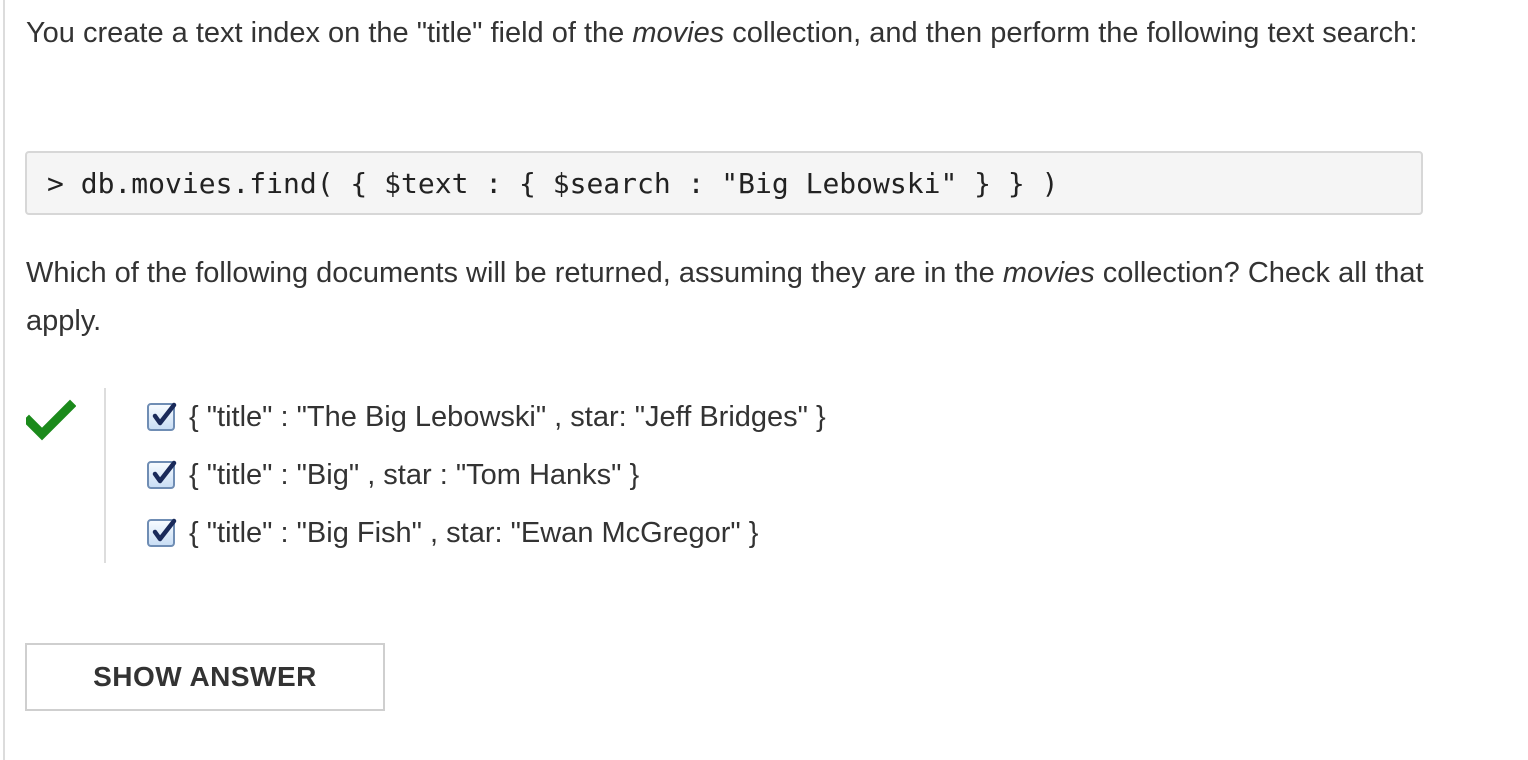 The image size is (1528, 760). Describe the element at coordinates (4, 380) in the screenshot. I see `left-border` at that location.